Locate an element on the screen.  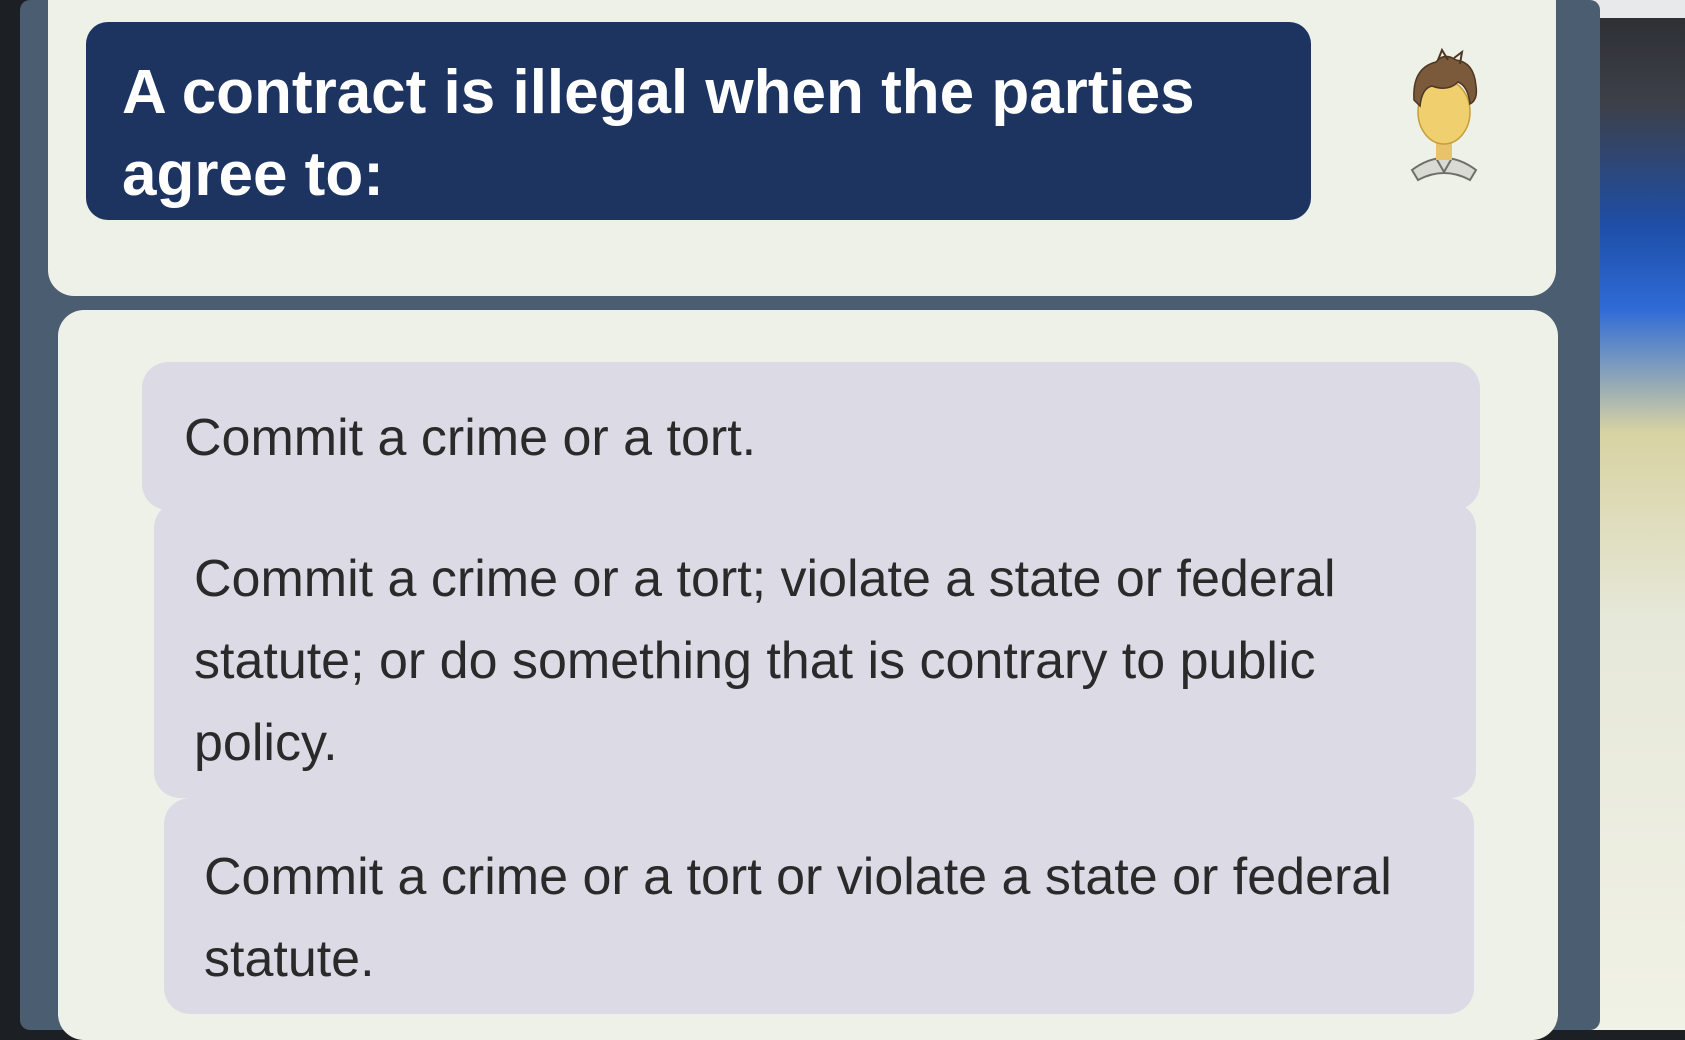
student-avatar-icon is located at coordinates (1444, 117).